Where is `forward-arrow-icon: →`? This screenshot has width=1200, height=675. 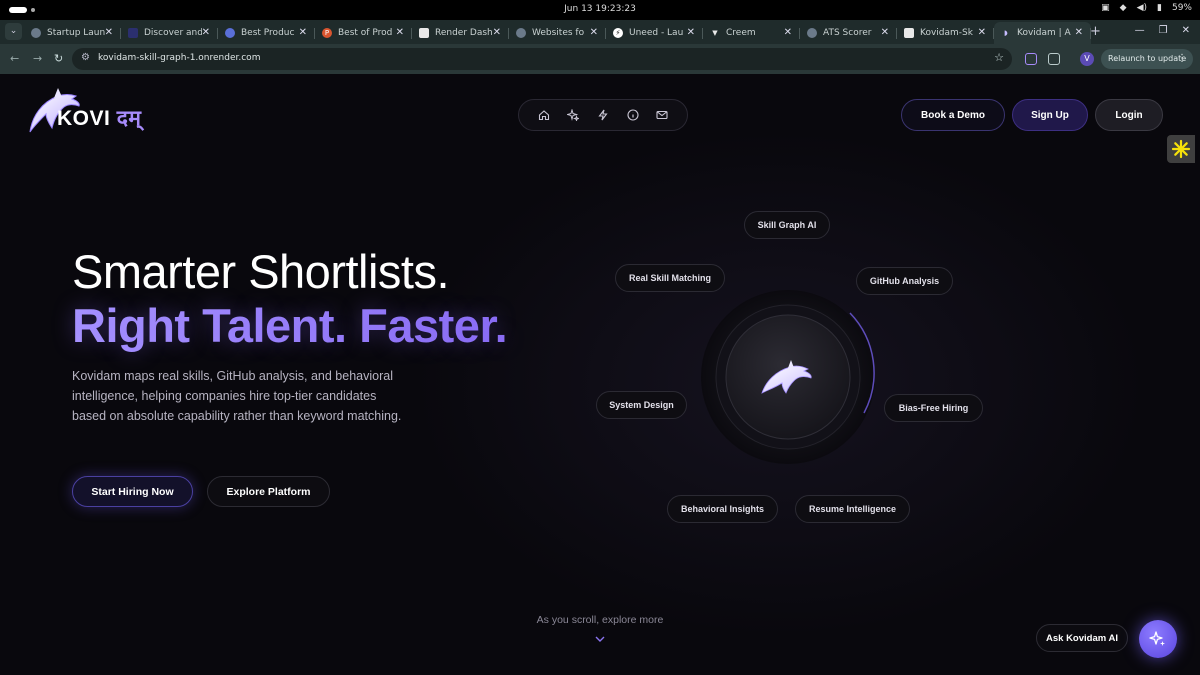 forward-arrow-icon: → is located at coordinates (37, 58).